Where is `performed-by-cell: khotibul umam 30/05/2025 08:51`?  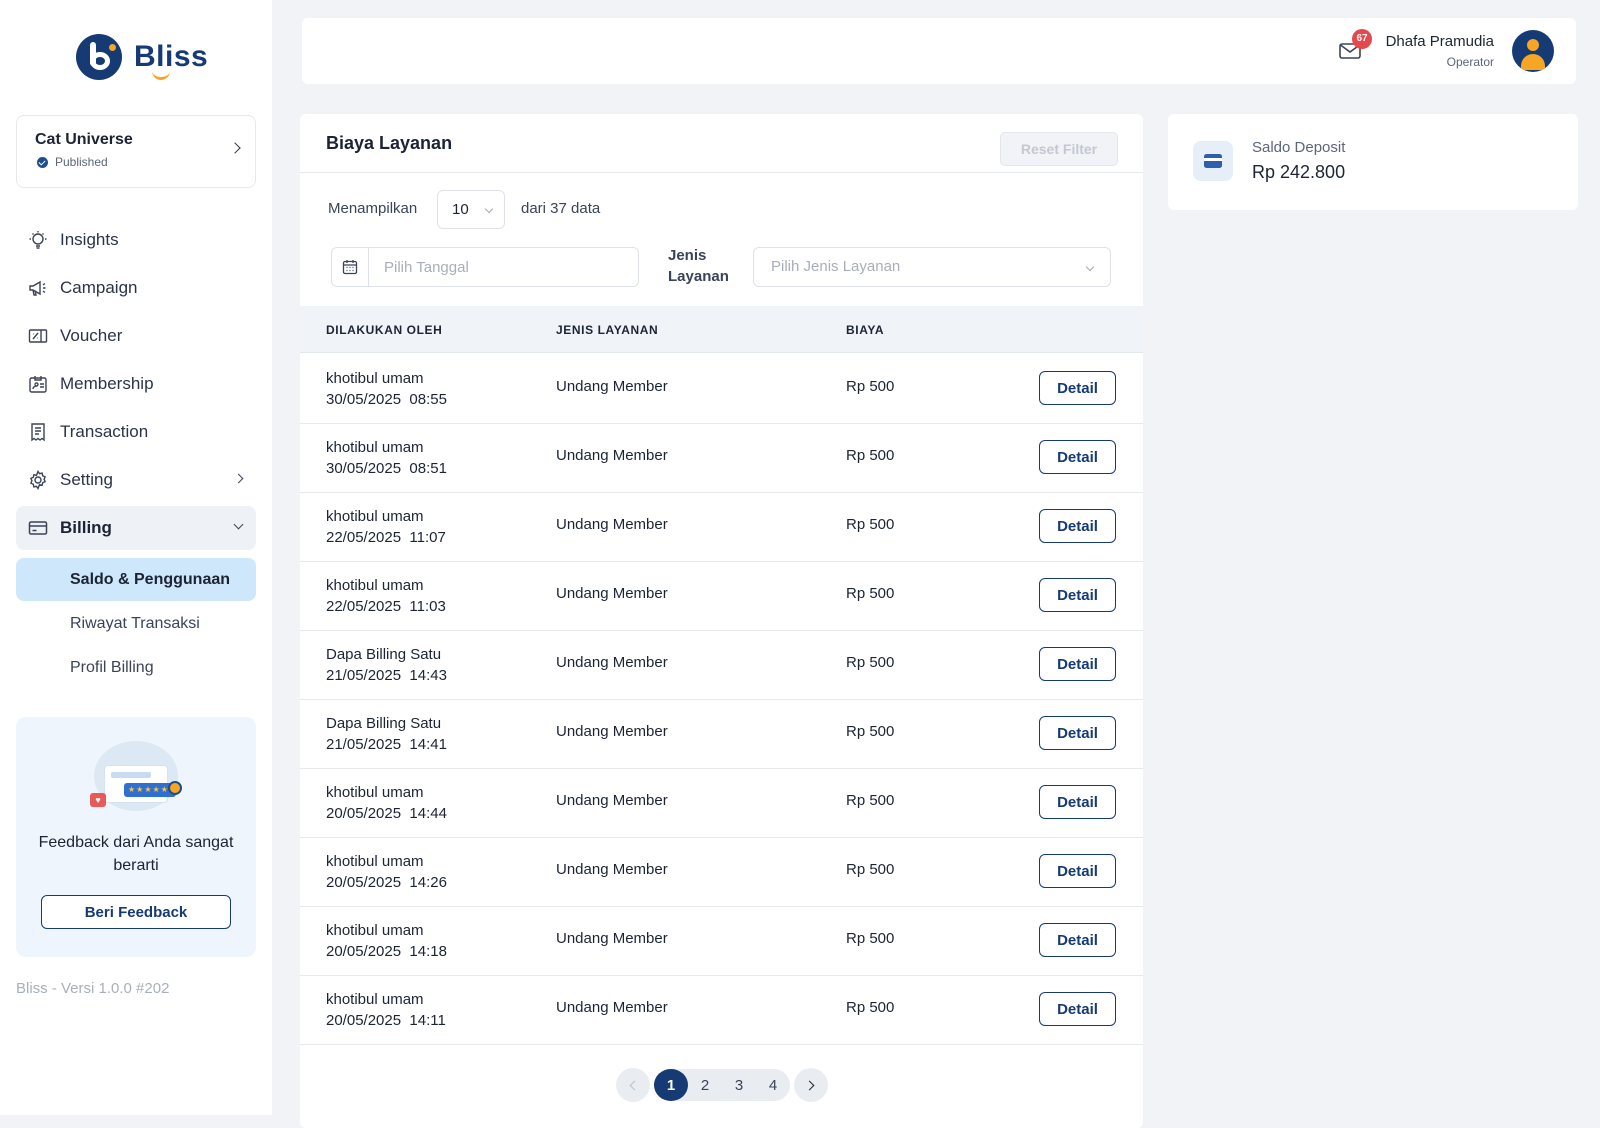
performed-by-cell: khotibul umam 30/05/2025 08:51 is located at coordinates (386, 458).